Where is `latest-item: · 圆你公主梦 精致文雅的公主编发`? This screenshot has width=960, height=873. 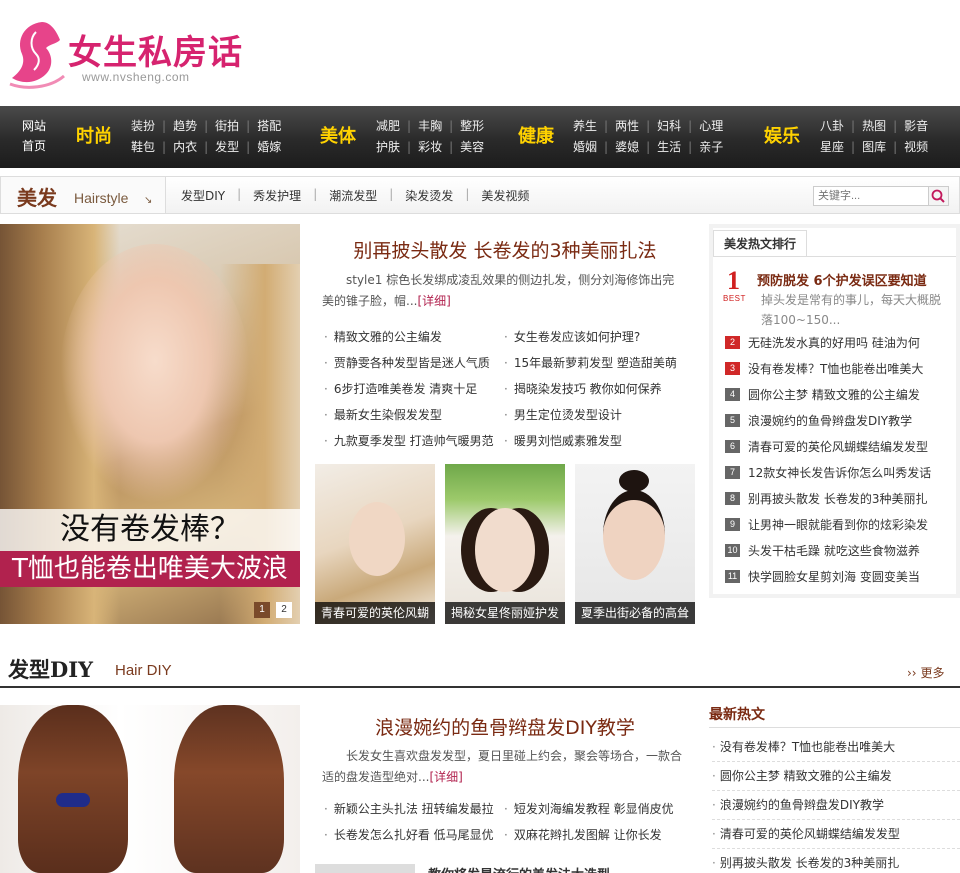 latest-item: · 圆你公主梦 精致文雅的公主编发 is located at coordinates (836, 776).